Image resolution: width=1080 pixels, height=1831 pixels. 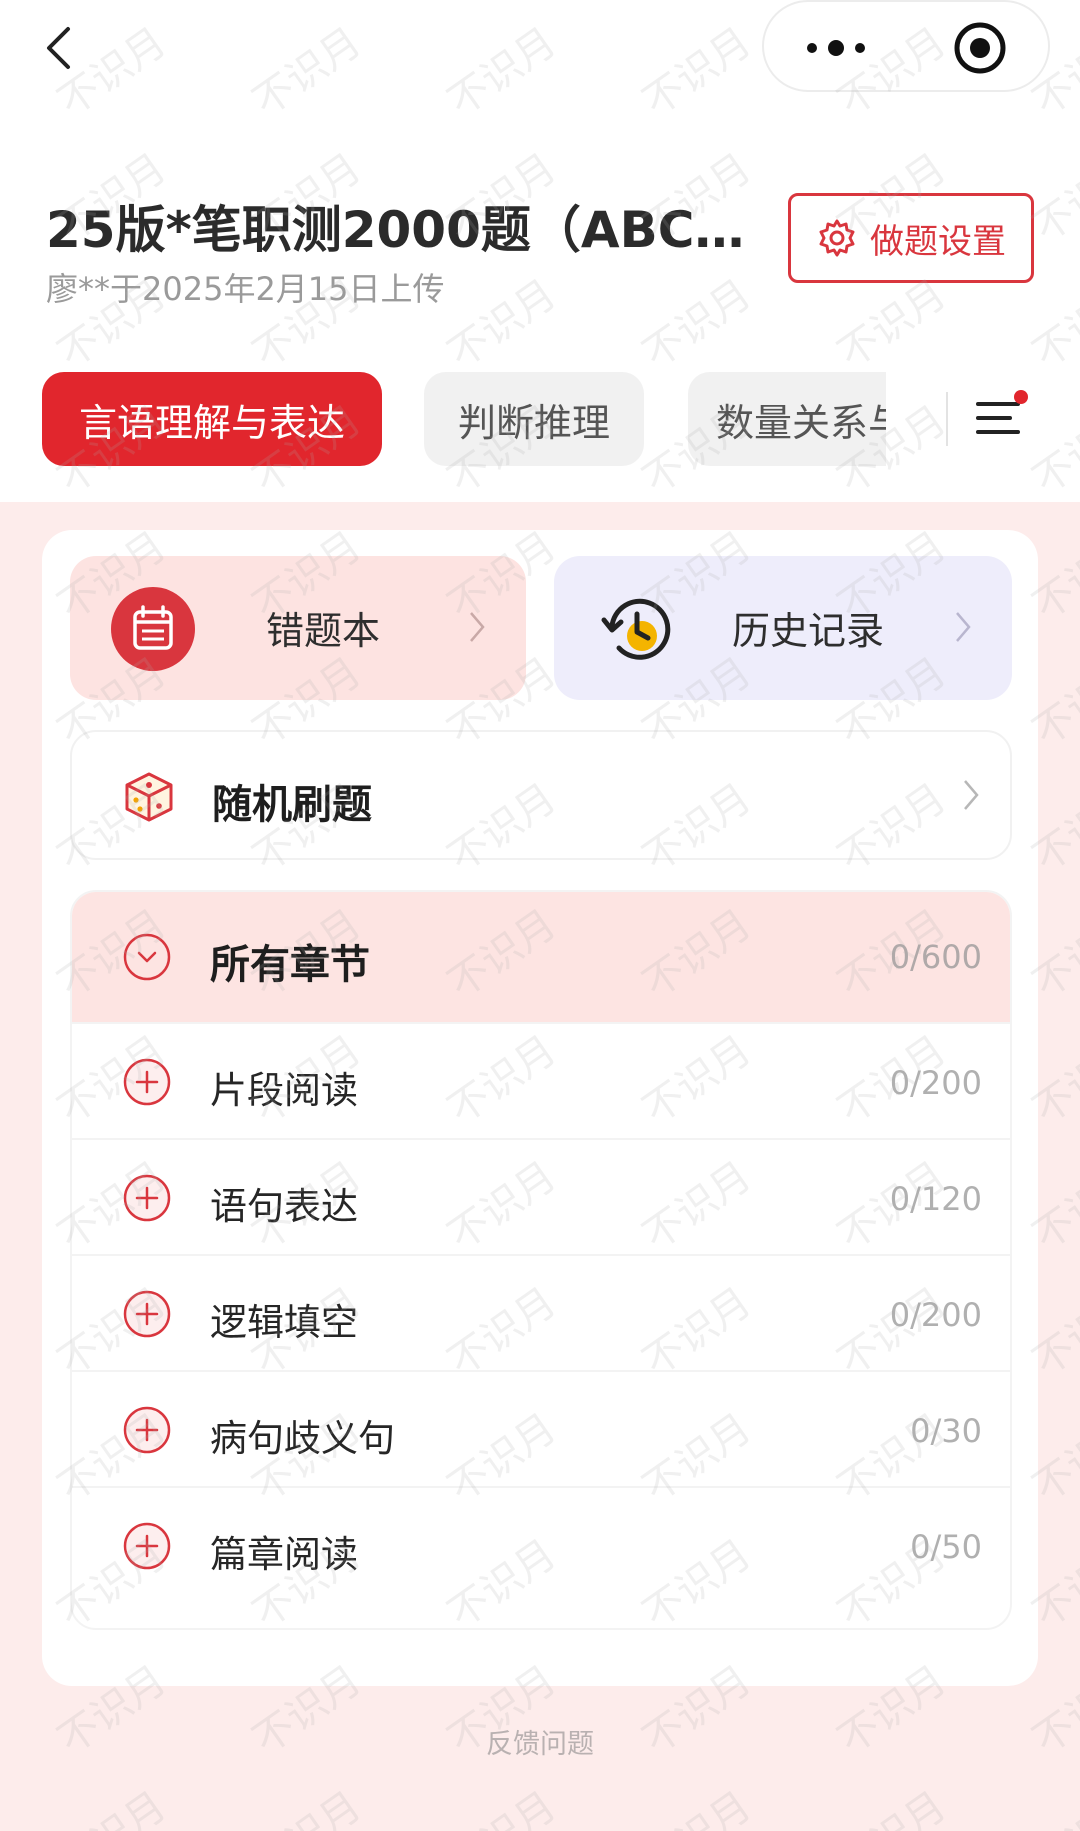 I want to click on random-practice-button: 随机刷题, so click(x=541, y=795).